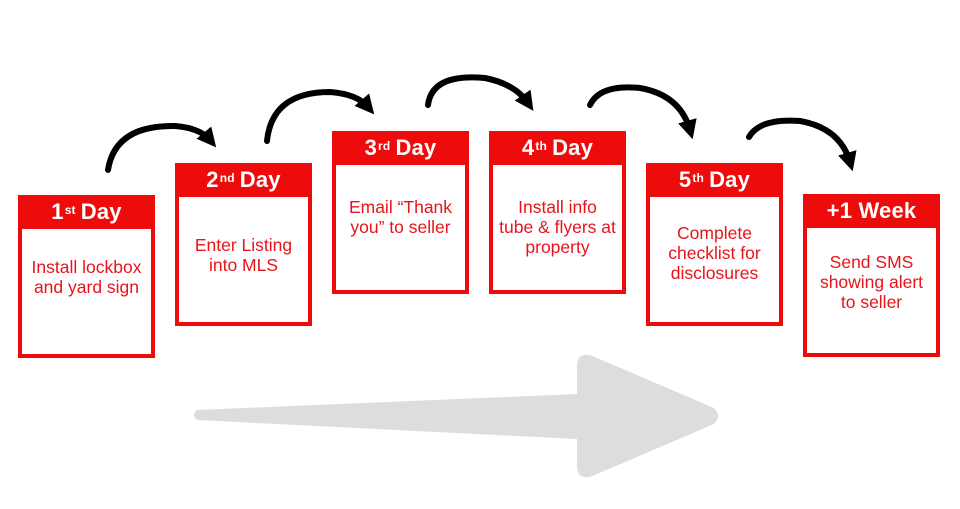 This screenshot has height=509, width=960. What do you see at coordinates (714, 253) in the screenshot?
I see `step-description: Complete checklist for disclosures` at bounding box center [714, 253].